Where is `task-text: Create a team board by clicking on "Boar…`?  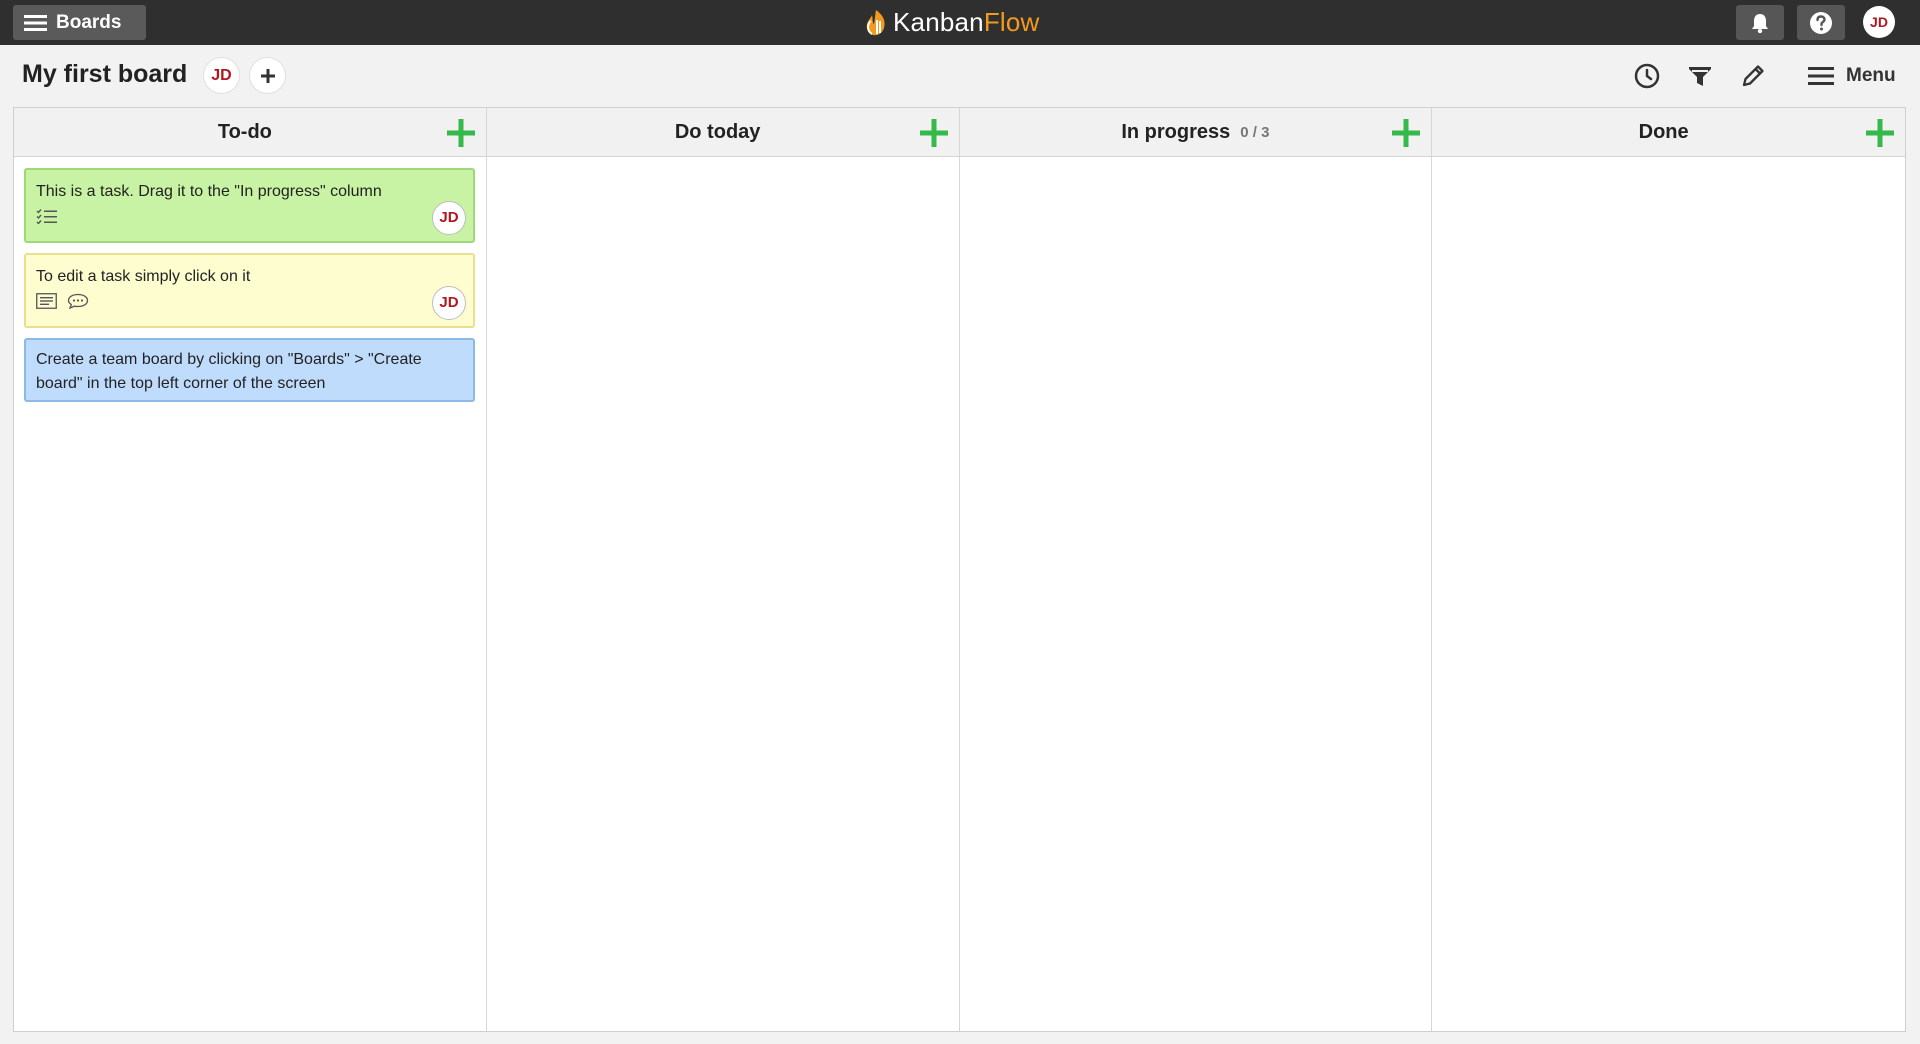
task-text: Create a team board by clicking on "Boar… is located at coordinates (229, 371).